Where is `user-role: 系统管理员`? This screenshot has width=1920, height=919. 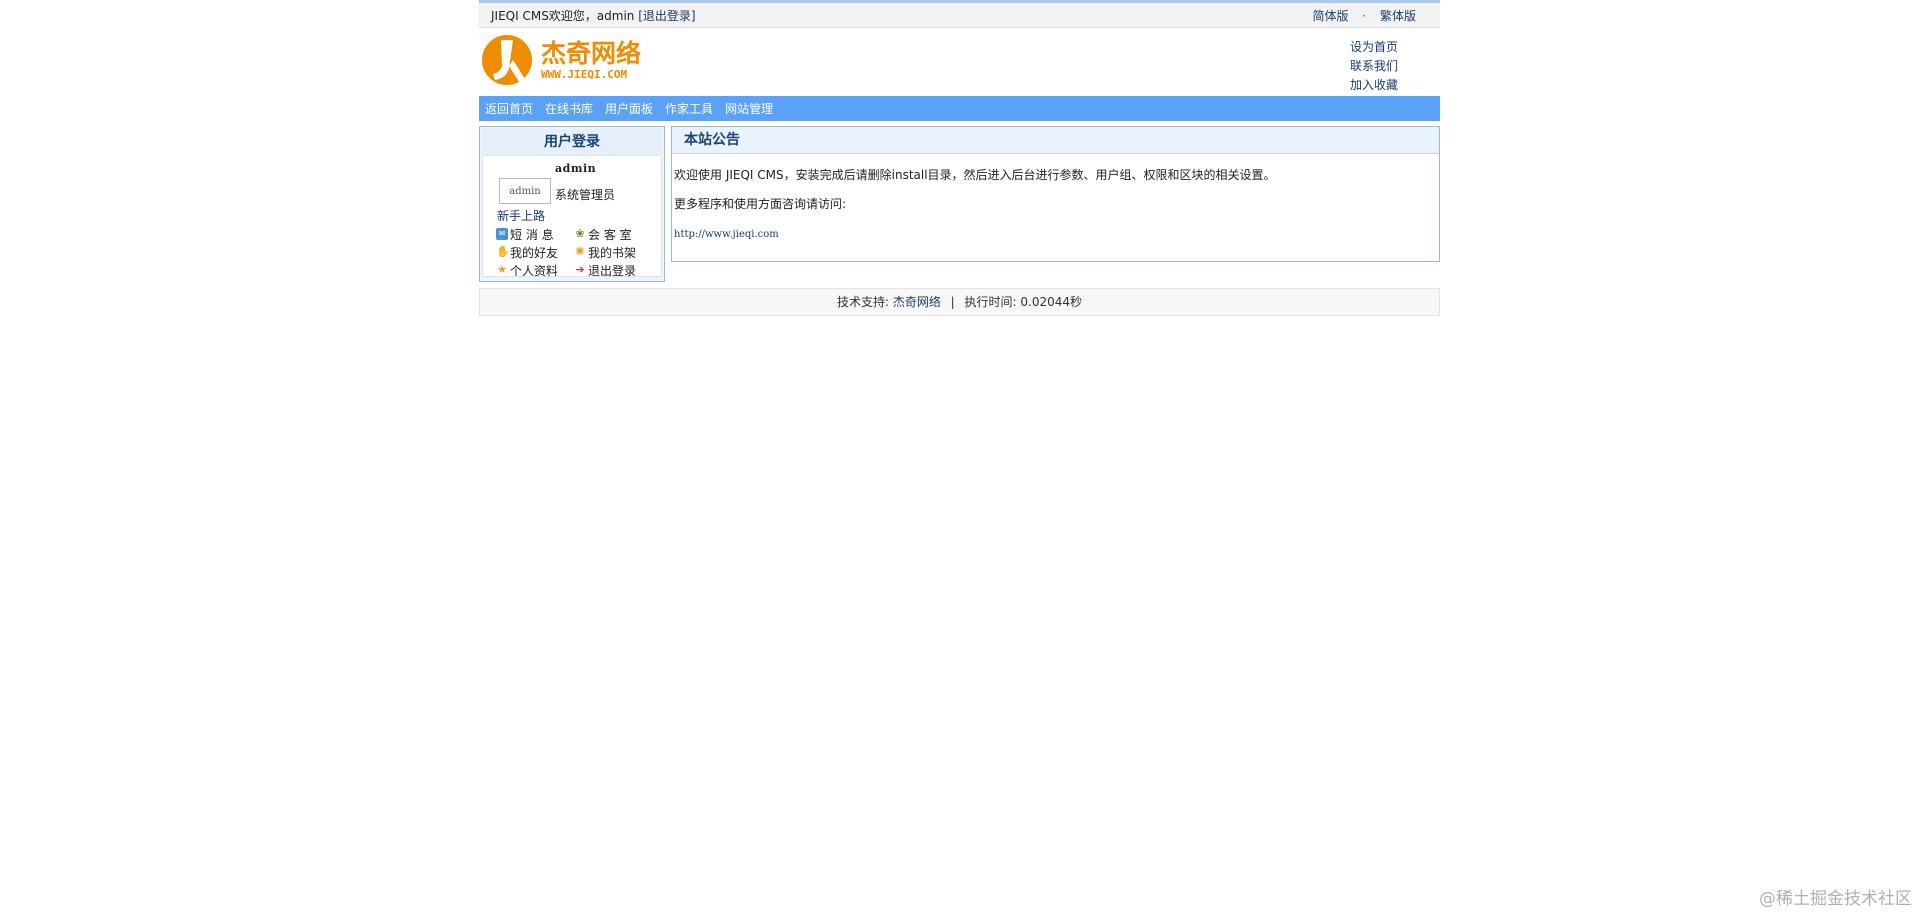 user-role: 系统管理员 is located at coordinates (585, 195).